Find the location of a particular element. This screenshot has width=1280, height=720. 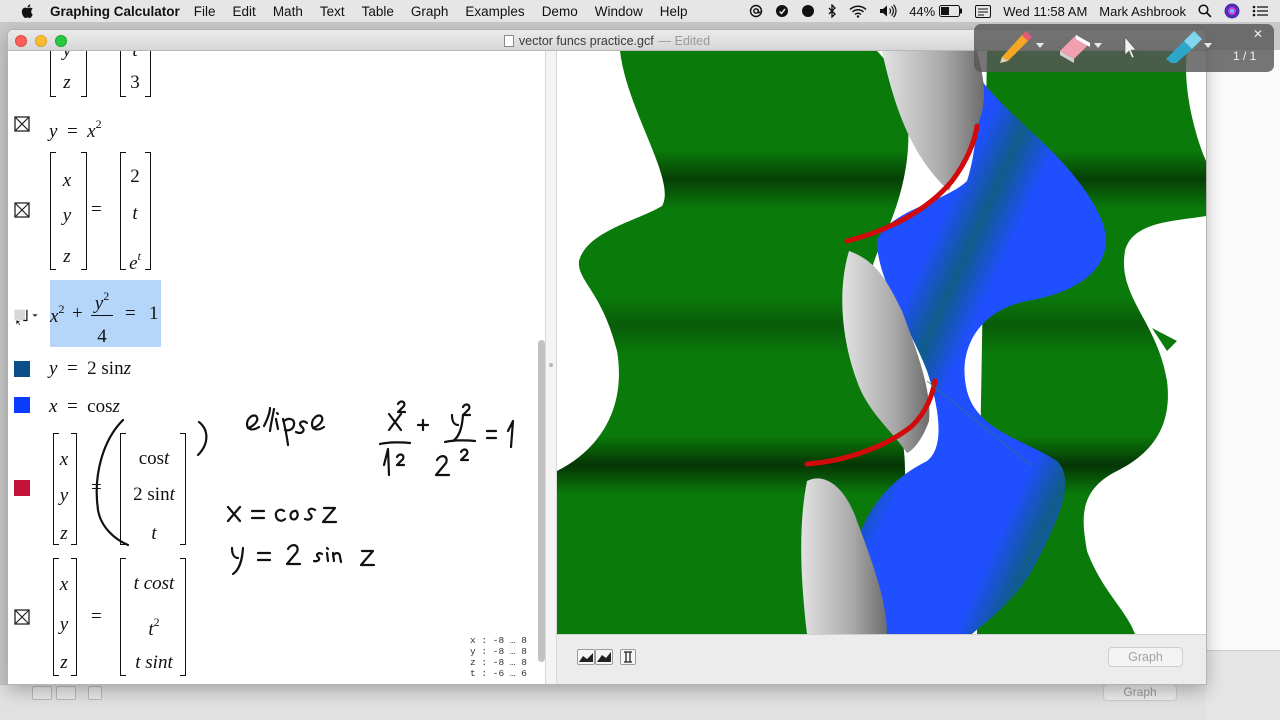

matrix-cell-cropped: t is located at coordinates (135, 55).